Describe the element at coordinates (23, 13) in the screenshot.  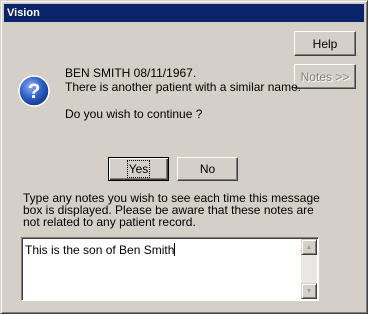
I see `window-title: Vision` at that location.